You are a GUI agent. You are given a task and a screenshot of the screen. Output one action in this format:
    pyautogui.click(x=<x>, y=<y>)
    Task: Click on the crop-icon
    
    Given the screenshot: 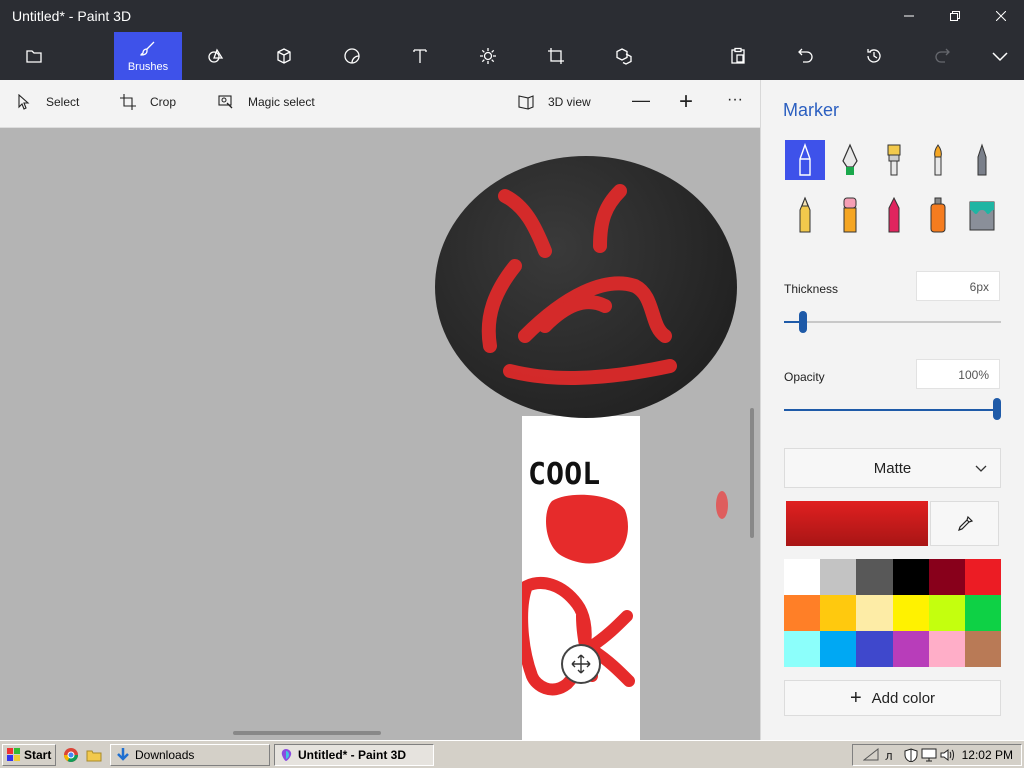 What is the action you would take?
    pyautogui.click(x=128, y=102)
    